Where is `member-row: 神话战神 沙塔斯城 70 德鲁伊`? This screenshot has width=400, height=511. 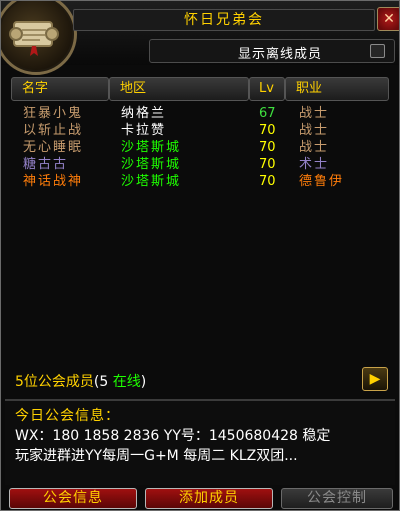
member-row: 神话战神 沙塔斯城 70 德鲁伊 is located at coordinates (200, 181).